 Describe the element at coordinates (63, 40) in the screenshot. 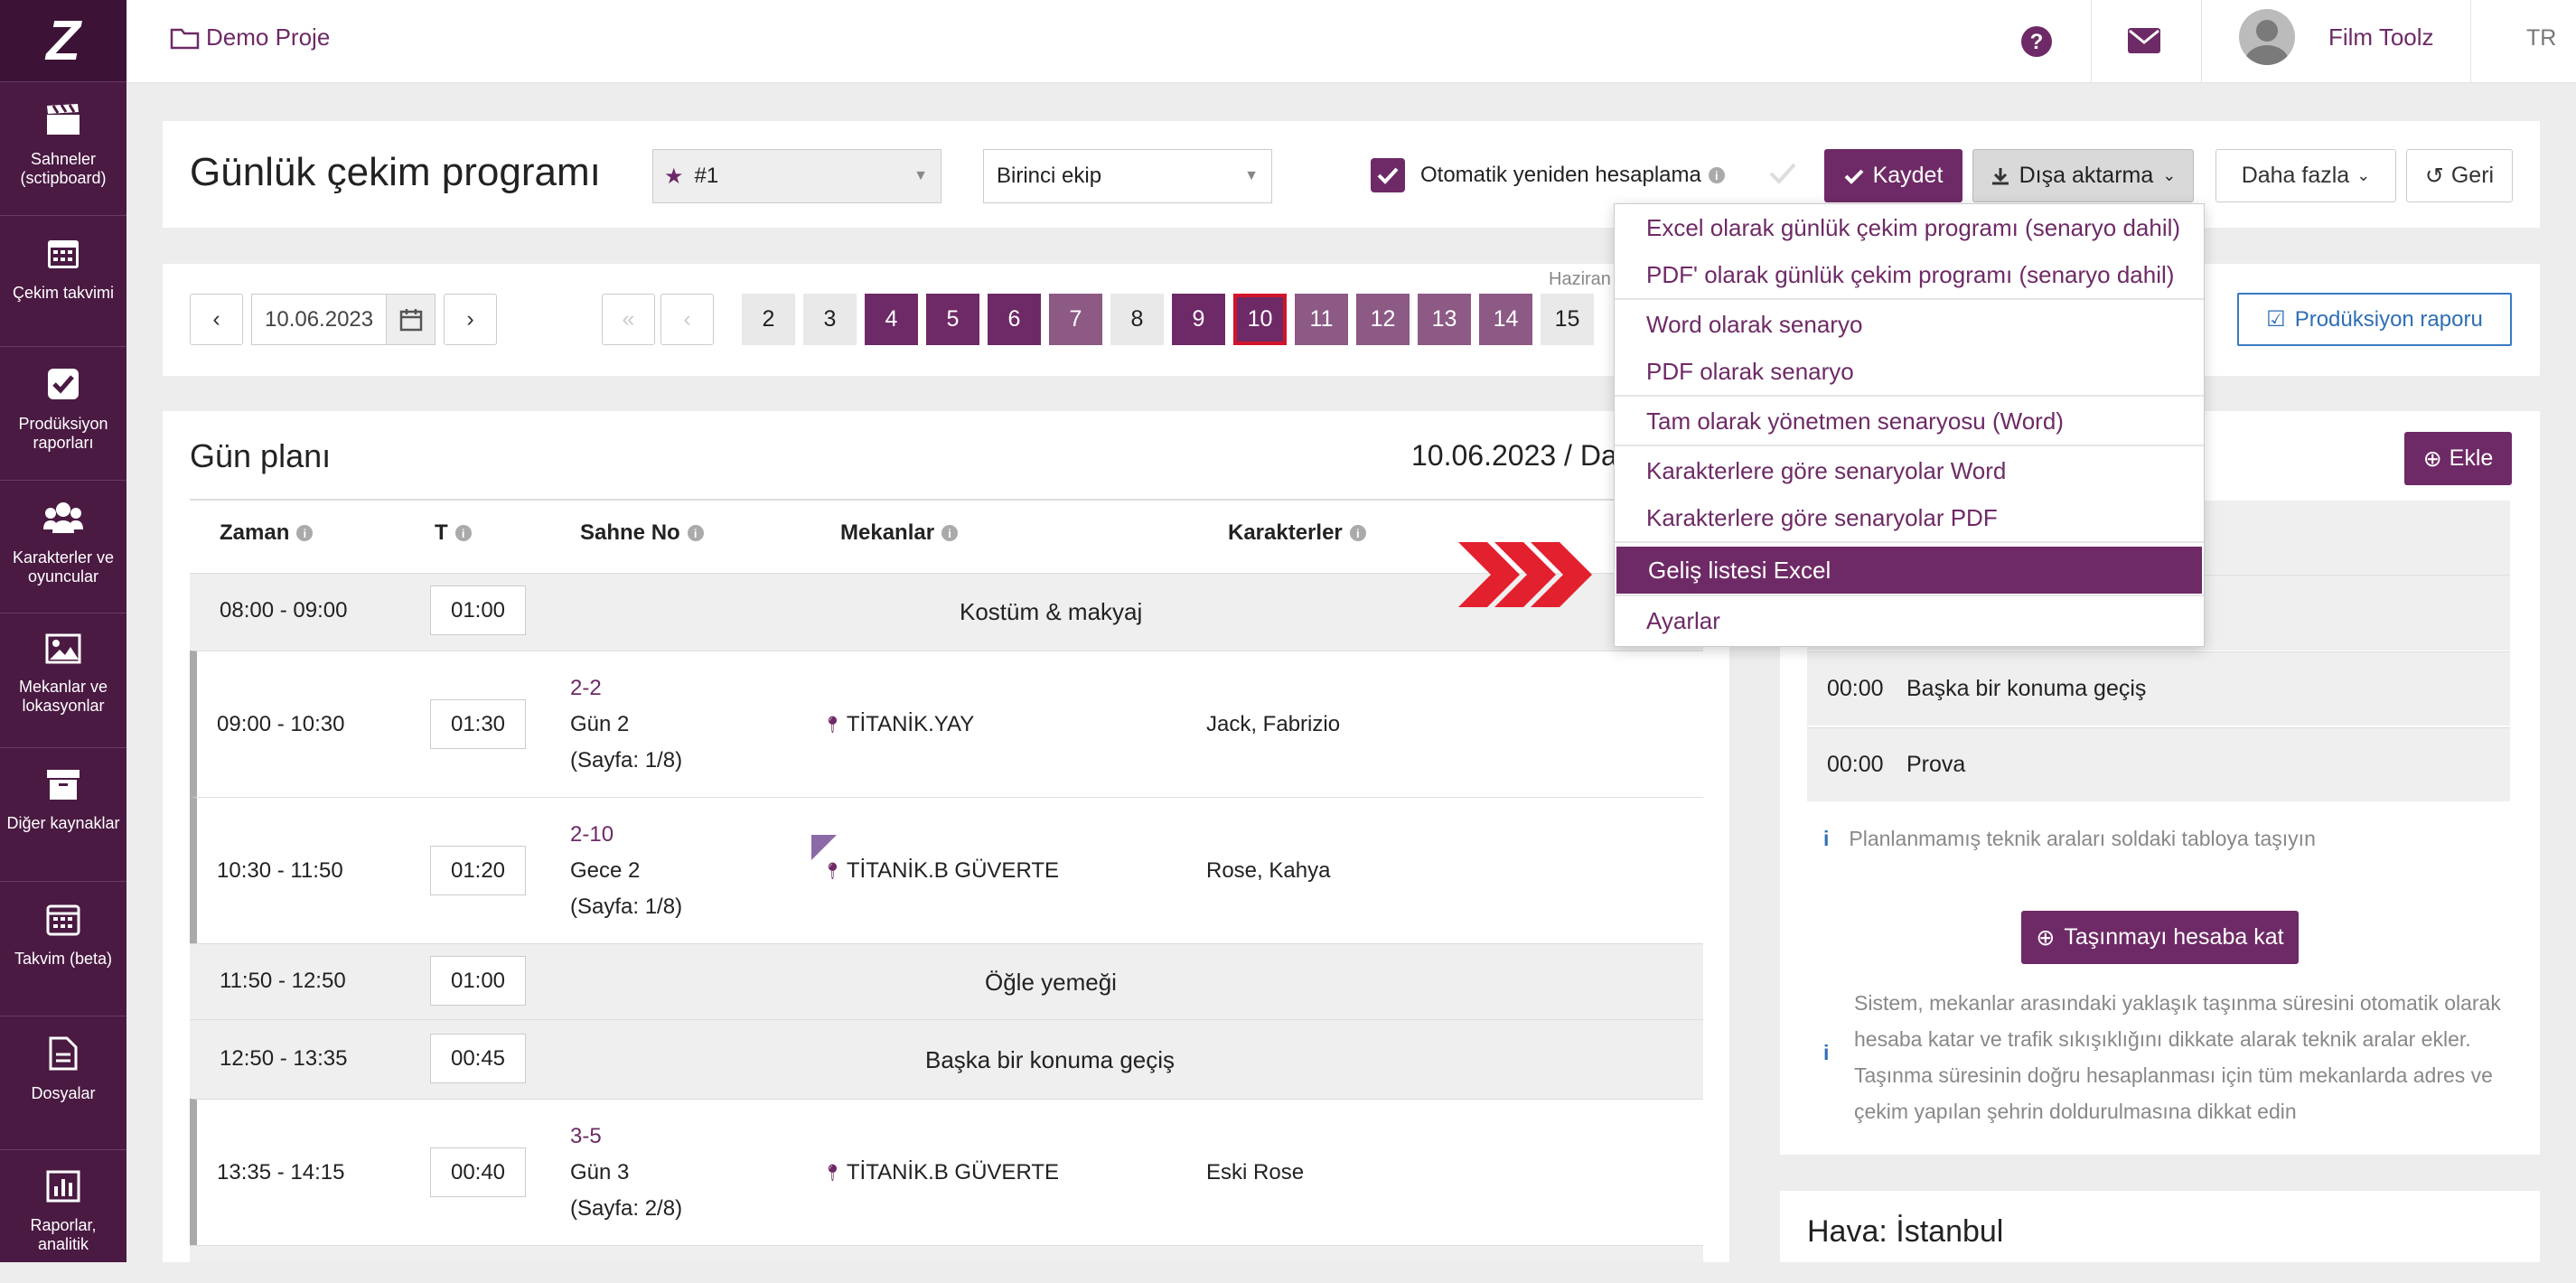

I see `app-logo: Z` at that location.